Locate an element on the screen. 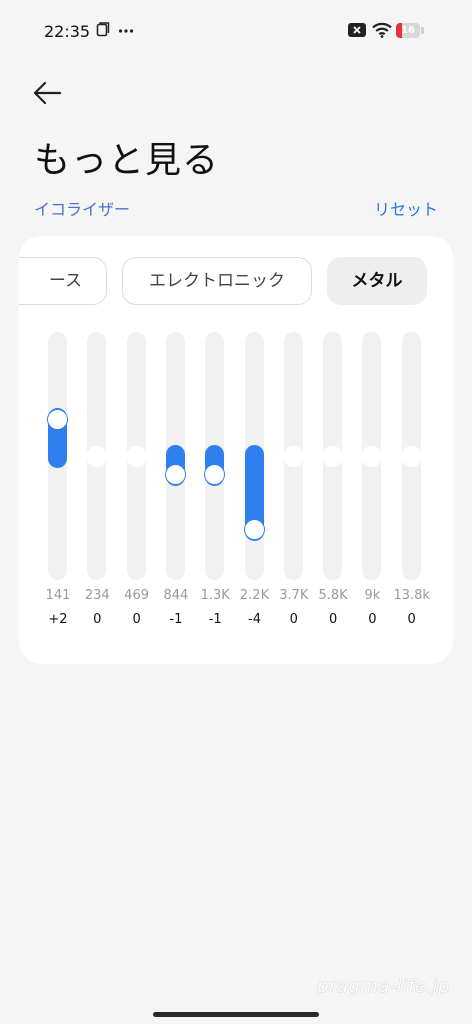 This screenshot has width=472, height=1024. eq-band: 1.3K -1 is located at coordinates (215, 482).